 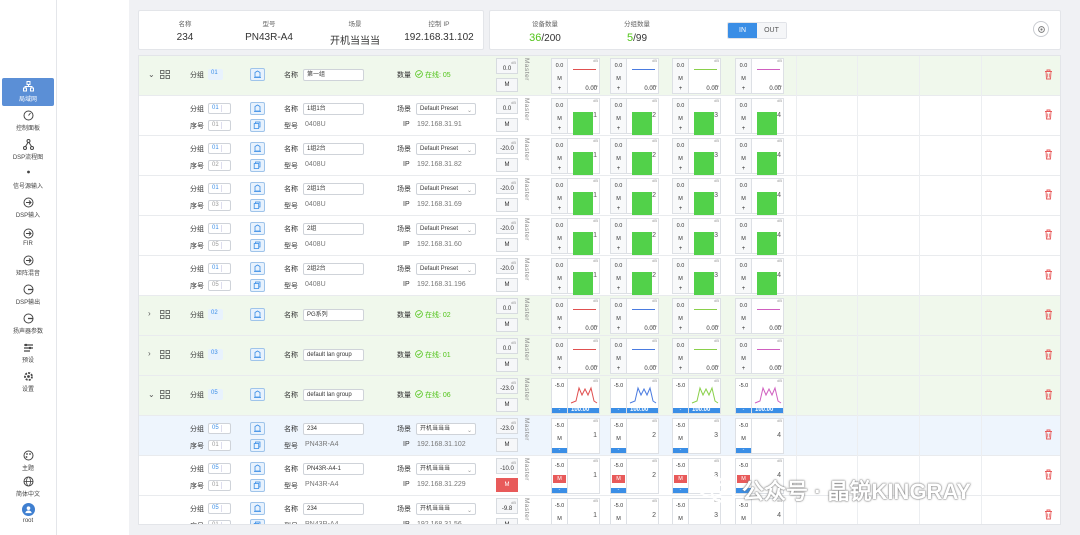 I want to click on seq-select: 01, so click(x=219, y=125).